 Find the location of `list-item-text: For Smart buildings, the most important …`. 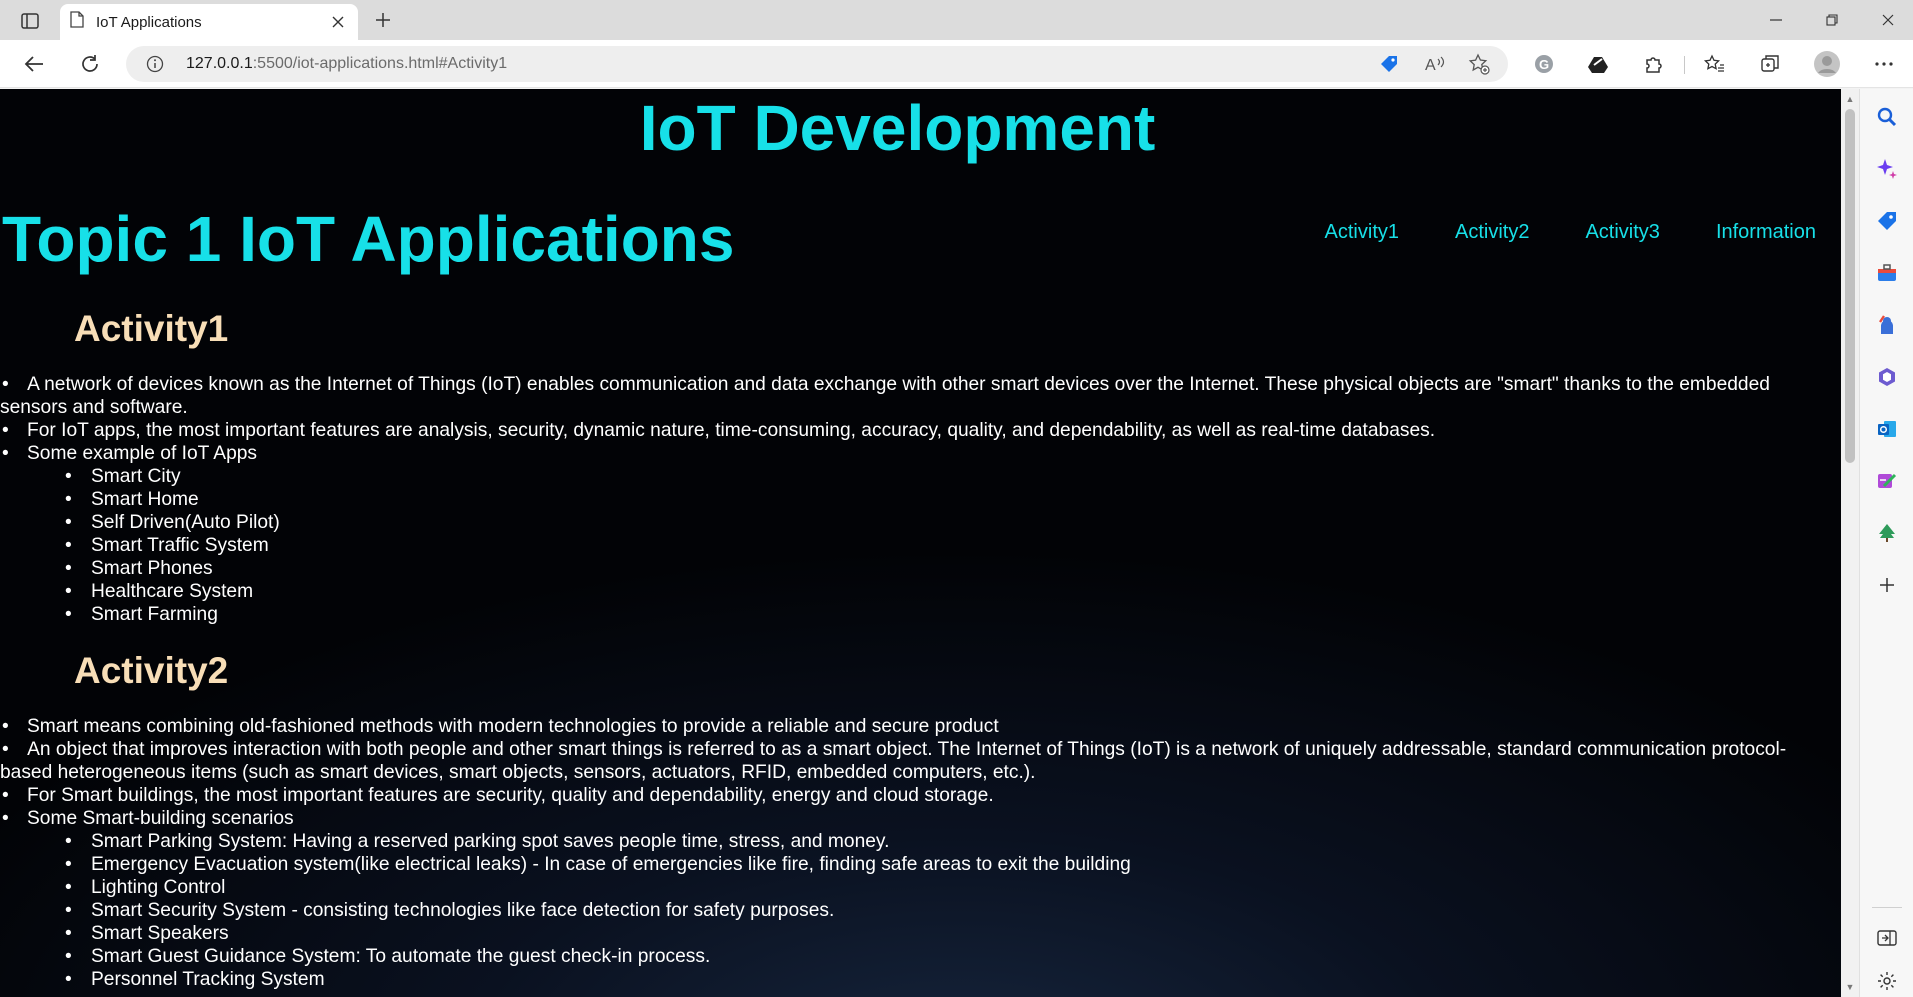

list-item-text: For Smart buildings, the most important … is located at coordinates (510, 795).